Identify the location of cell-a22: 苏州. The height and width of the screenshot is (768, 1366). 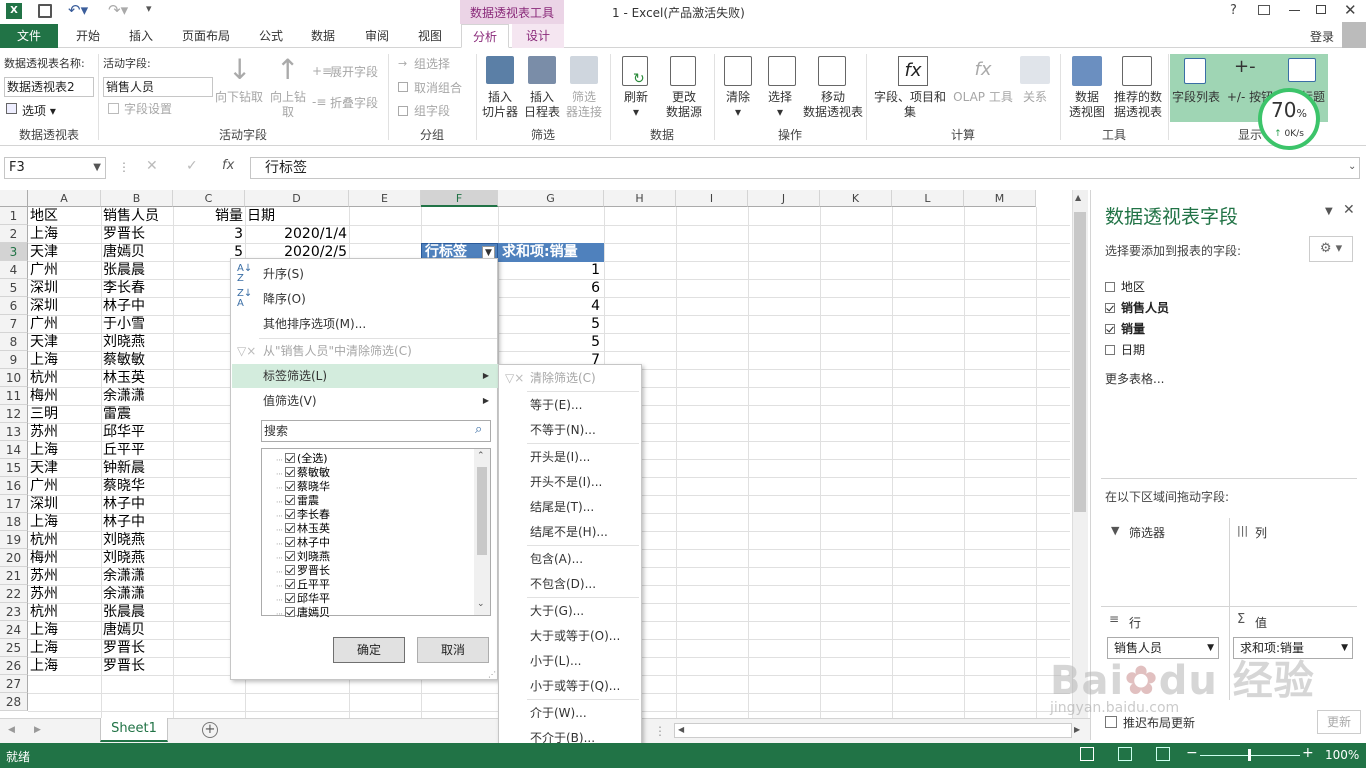
(64, 594).